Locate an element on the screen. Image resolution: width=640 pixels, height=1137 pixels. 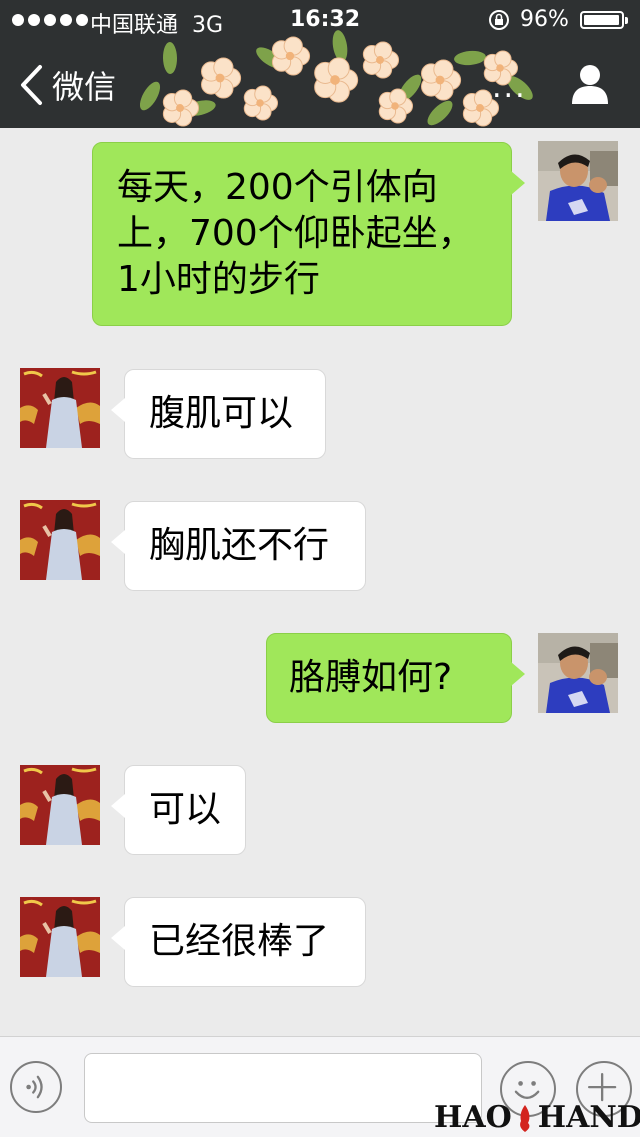
flower-decoration is located at coordinates (336, 78).